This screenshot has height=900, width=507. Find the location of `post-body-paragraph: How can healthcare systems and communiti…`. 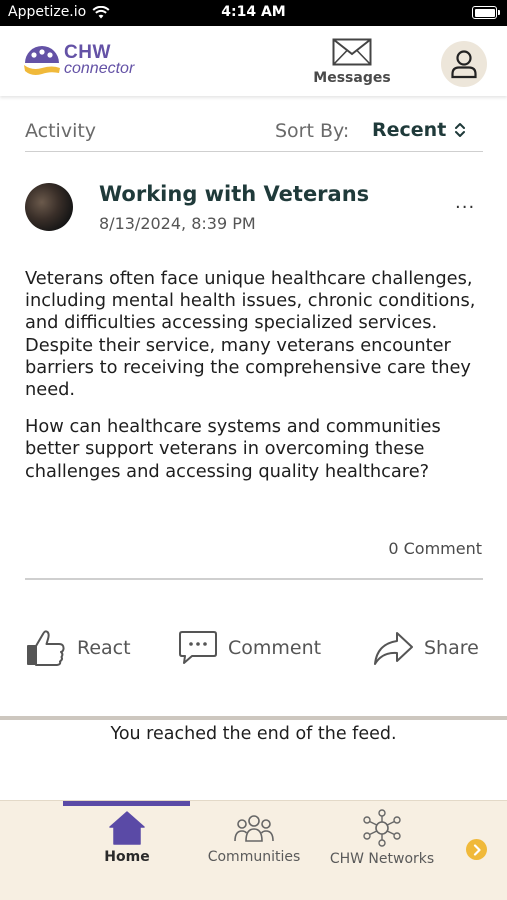

post-body-paragraph: How can healthcare systems and communiti… is located at coordinates (233, 449).